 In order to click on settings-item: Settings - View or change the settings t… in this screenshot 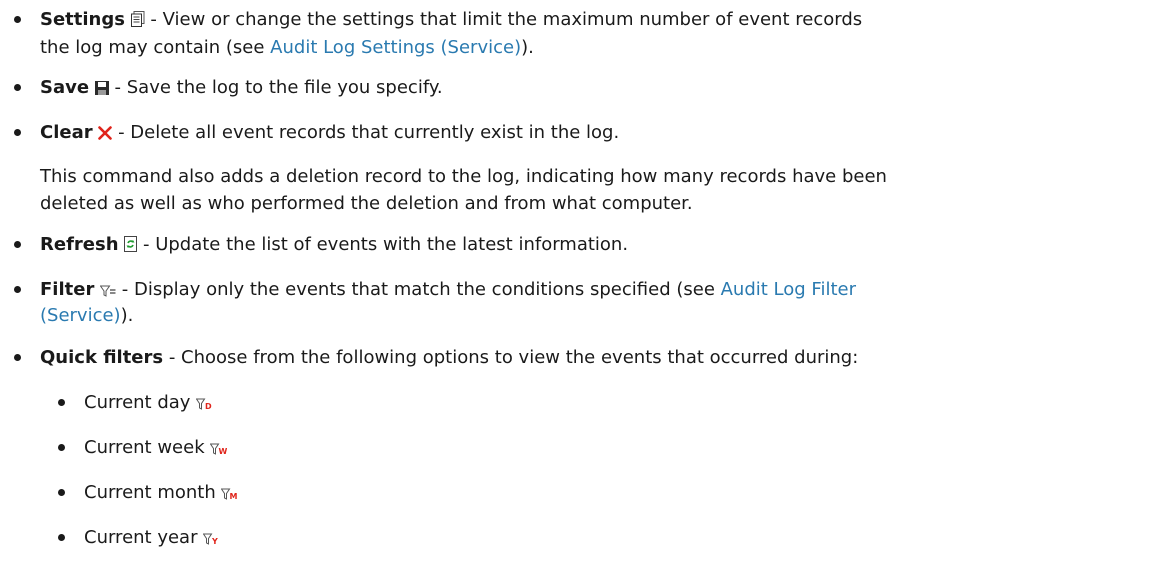, I will do `click(451, 20)`.